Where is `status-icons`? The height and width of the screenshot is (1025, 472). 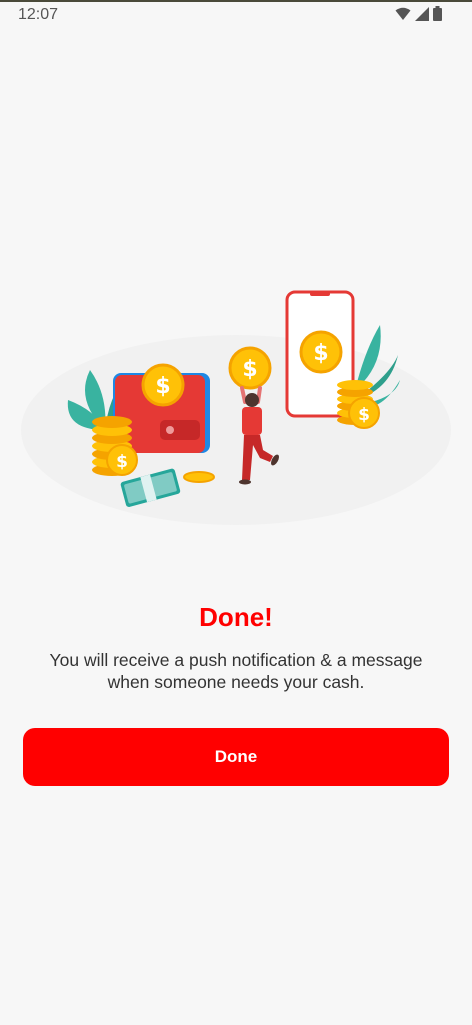
status-icons is located at coordinates (418, 16).